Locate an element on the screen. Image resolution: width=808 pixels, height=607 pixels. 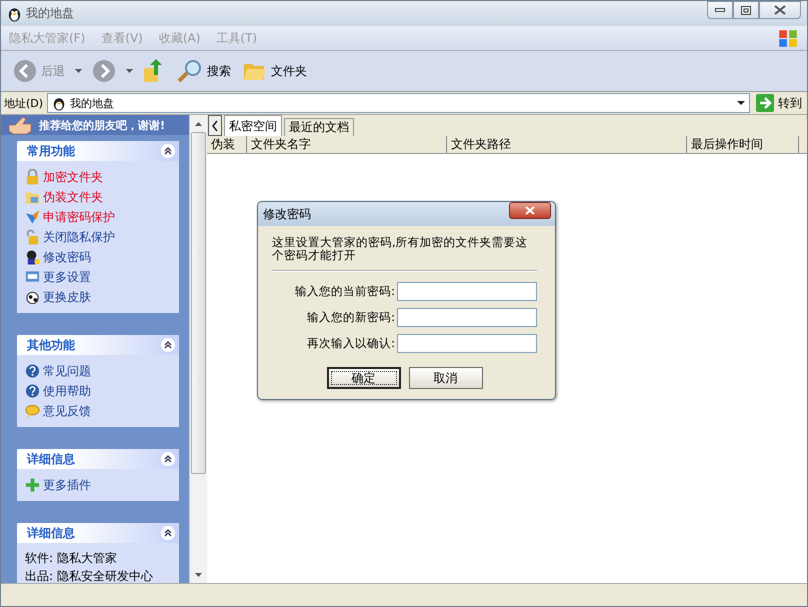
search-button: 搜索 is located at coordinates (204, 71).